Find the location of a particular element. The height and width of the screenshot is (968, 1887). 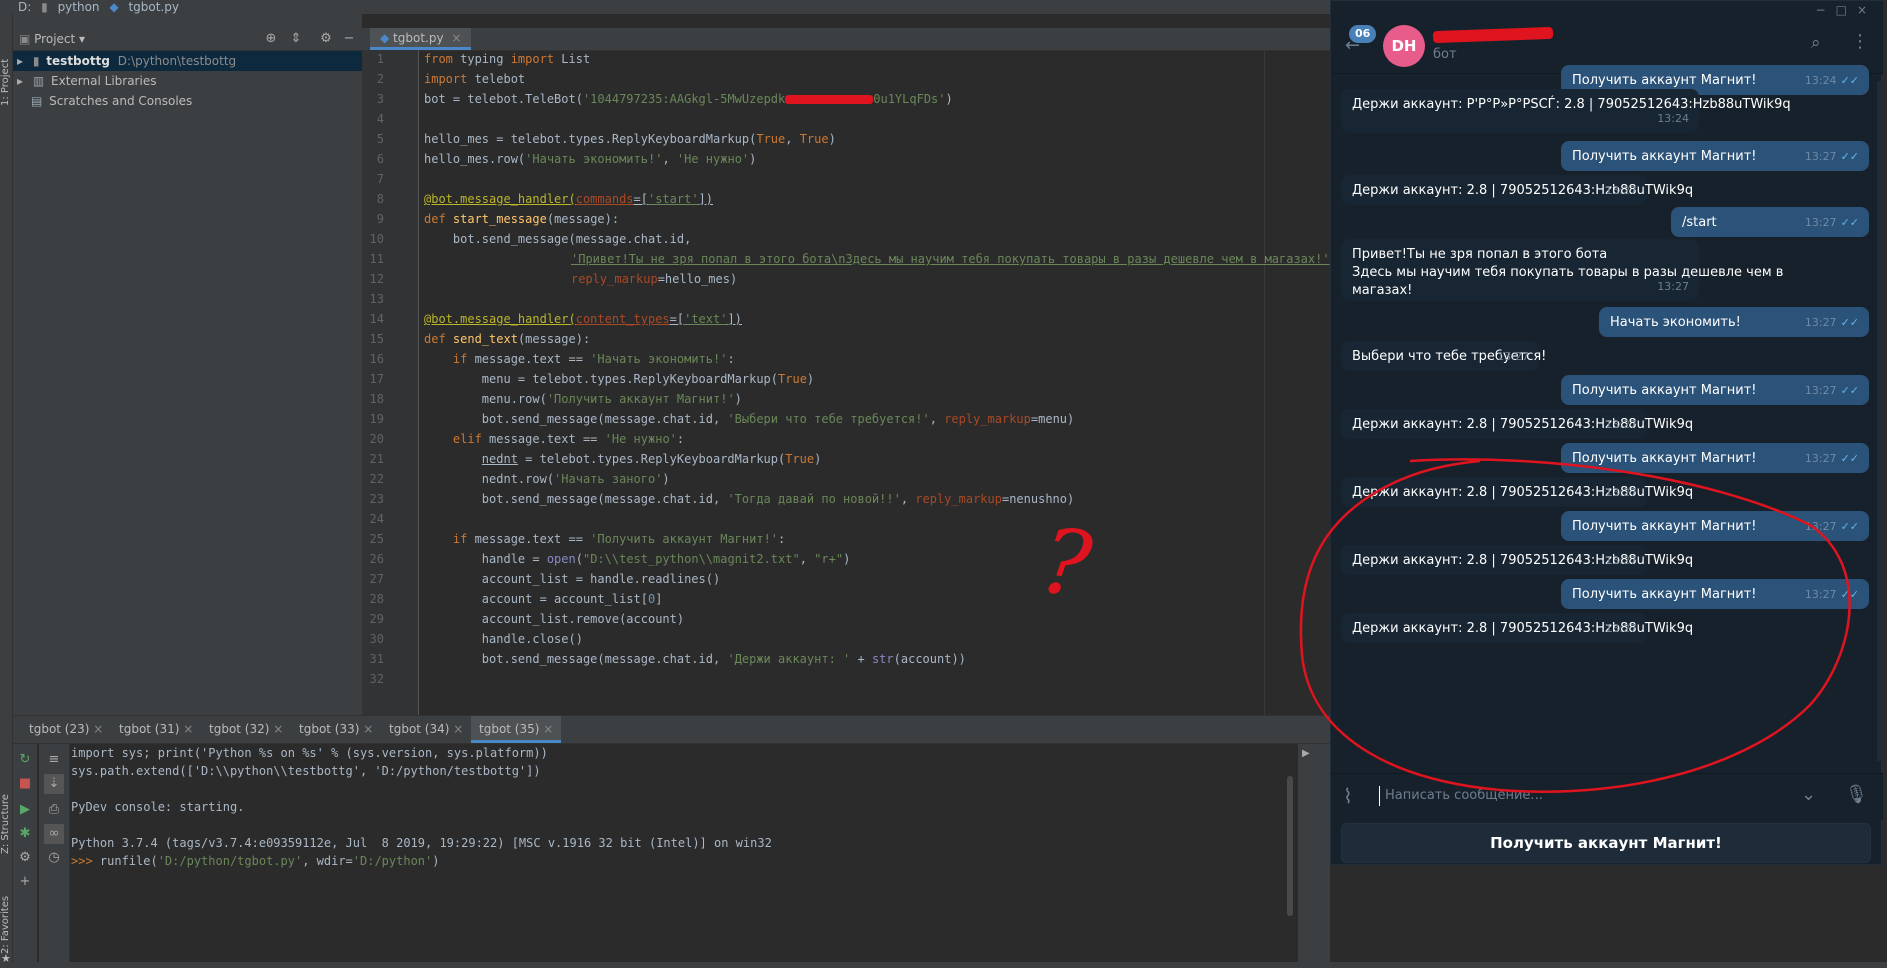

keyboard-button-get-account: Получить аккаунт Магнит! is located at coordinates (1606, 843).